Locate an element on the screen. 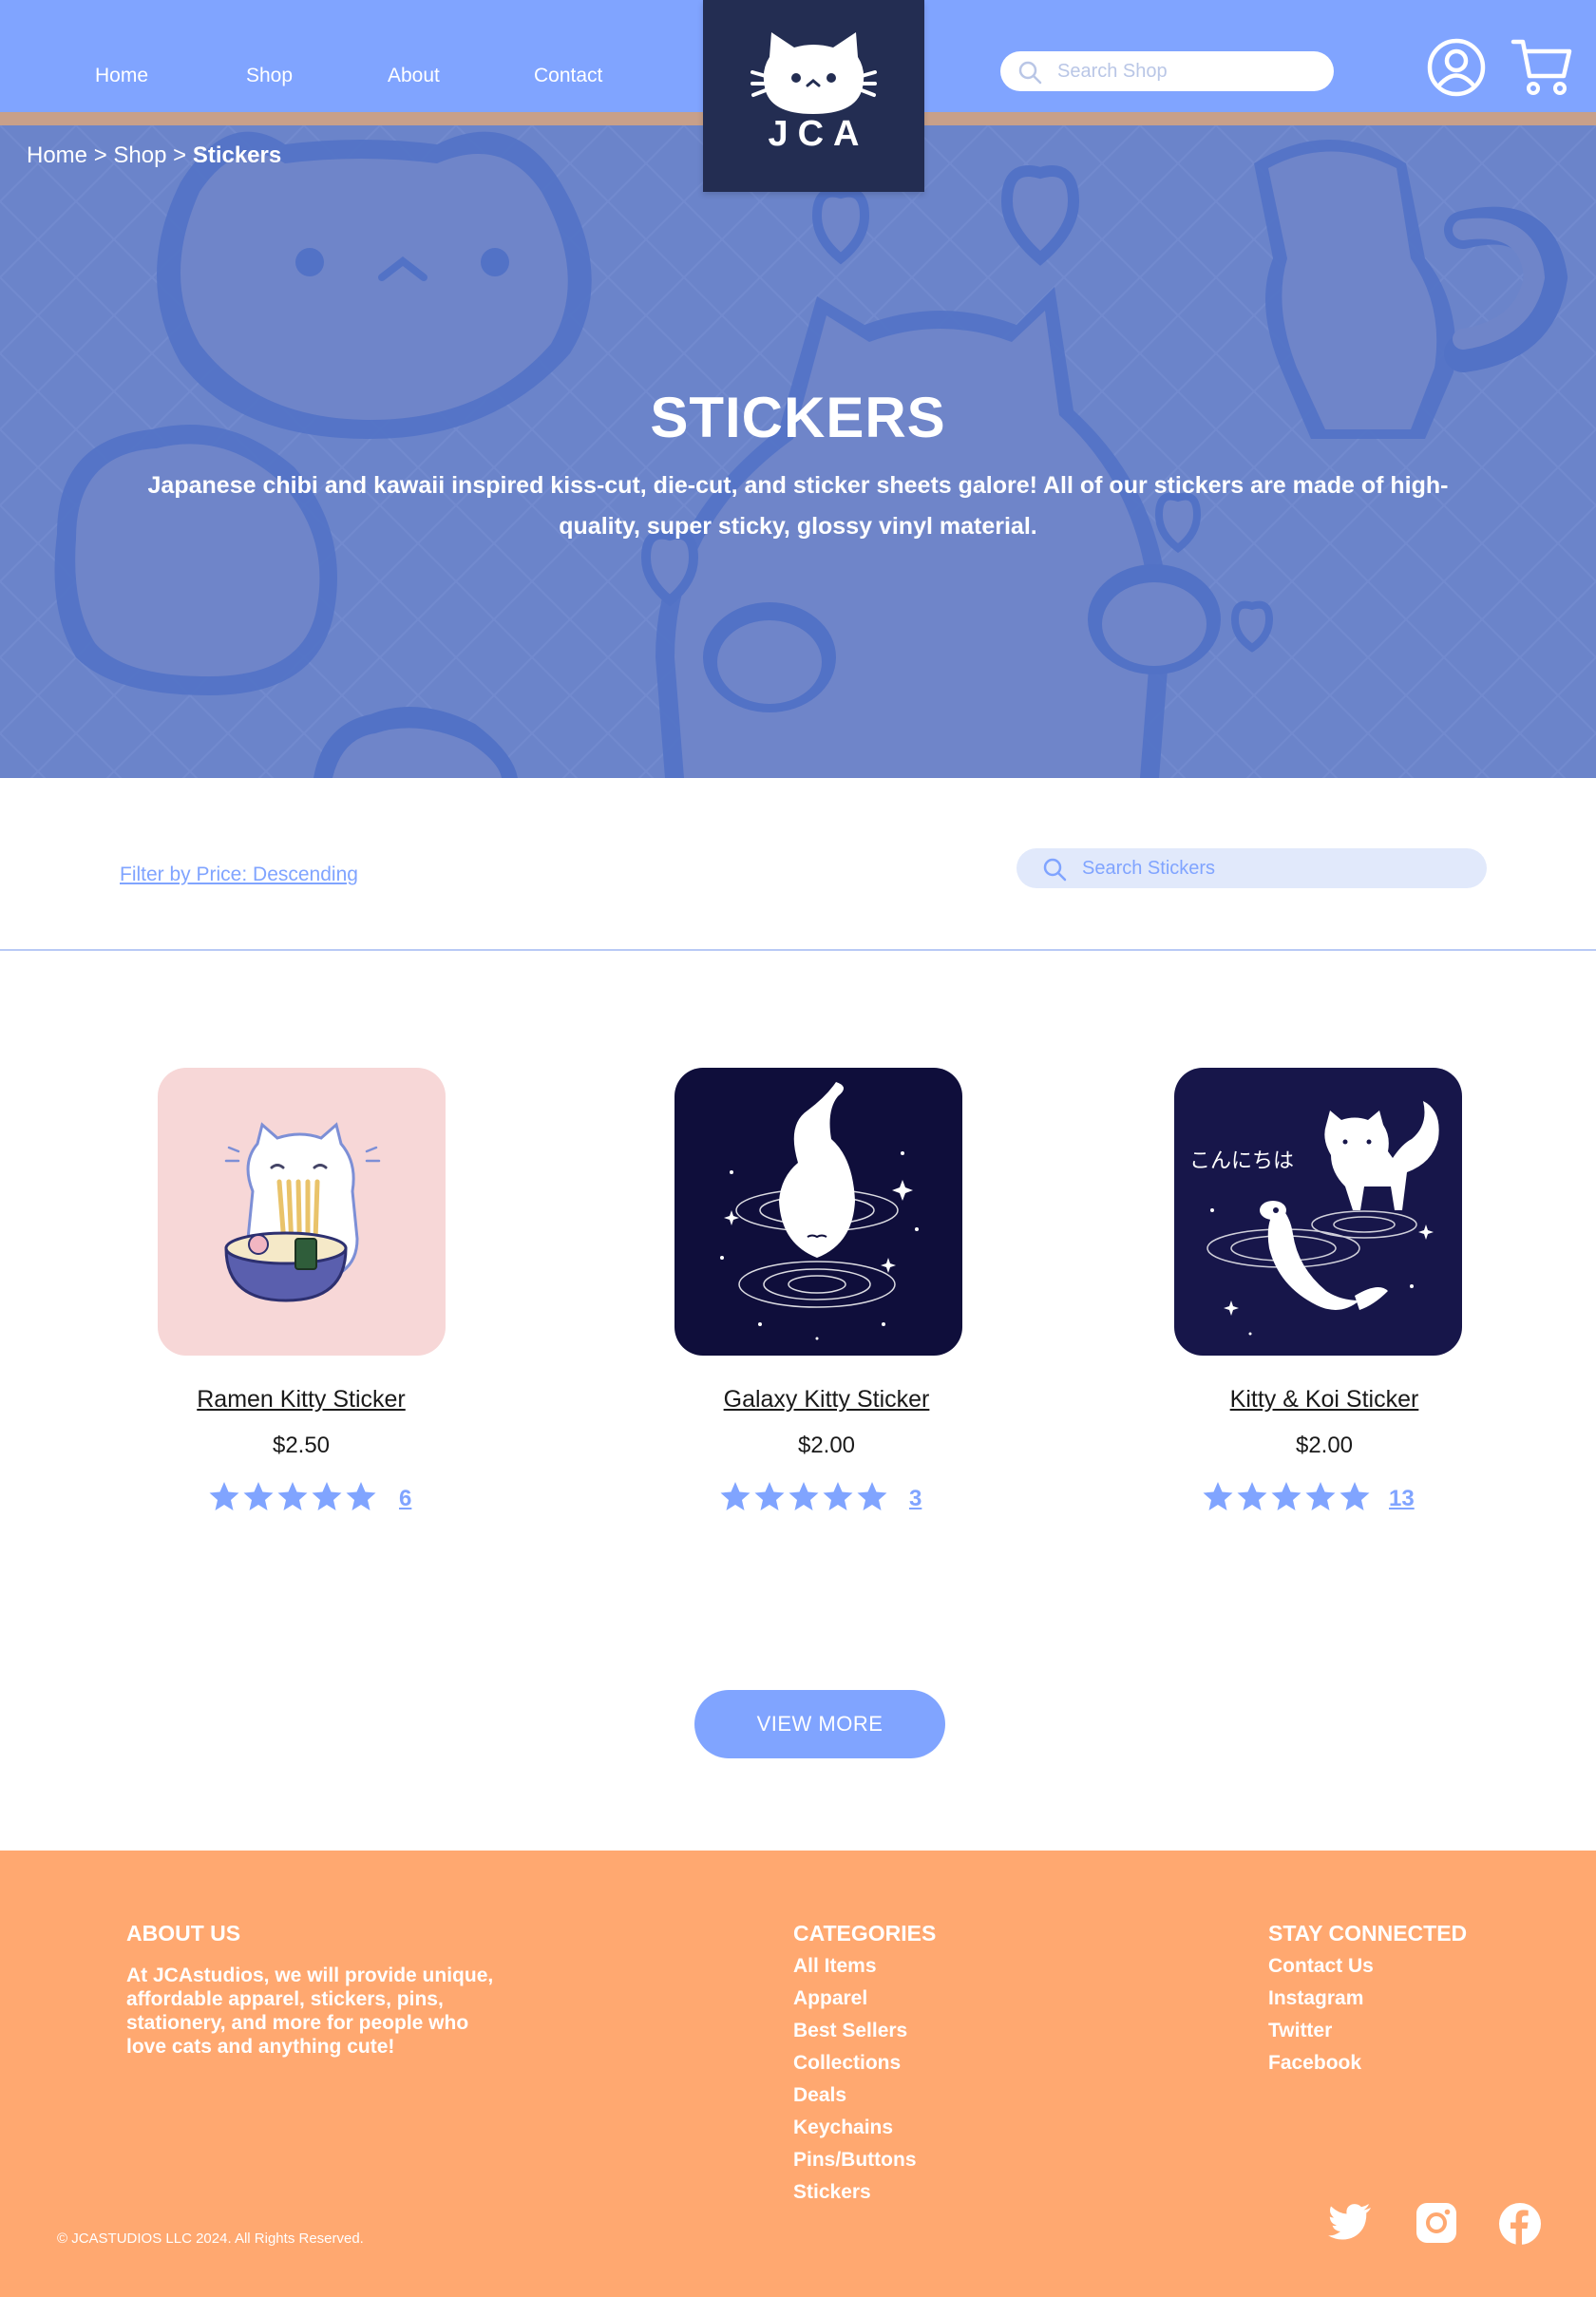 This screenshot has height=2297, width=1596. price-filter-link: Filter by Price: Descending is located at coordinates (239, 875).